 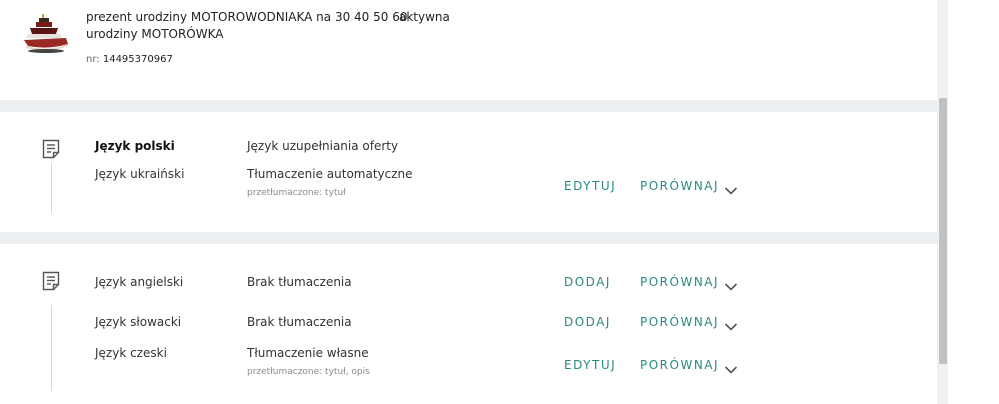 I want to click on language-name: Język słowacki, so click(x=138, y=322).